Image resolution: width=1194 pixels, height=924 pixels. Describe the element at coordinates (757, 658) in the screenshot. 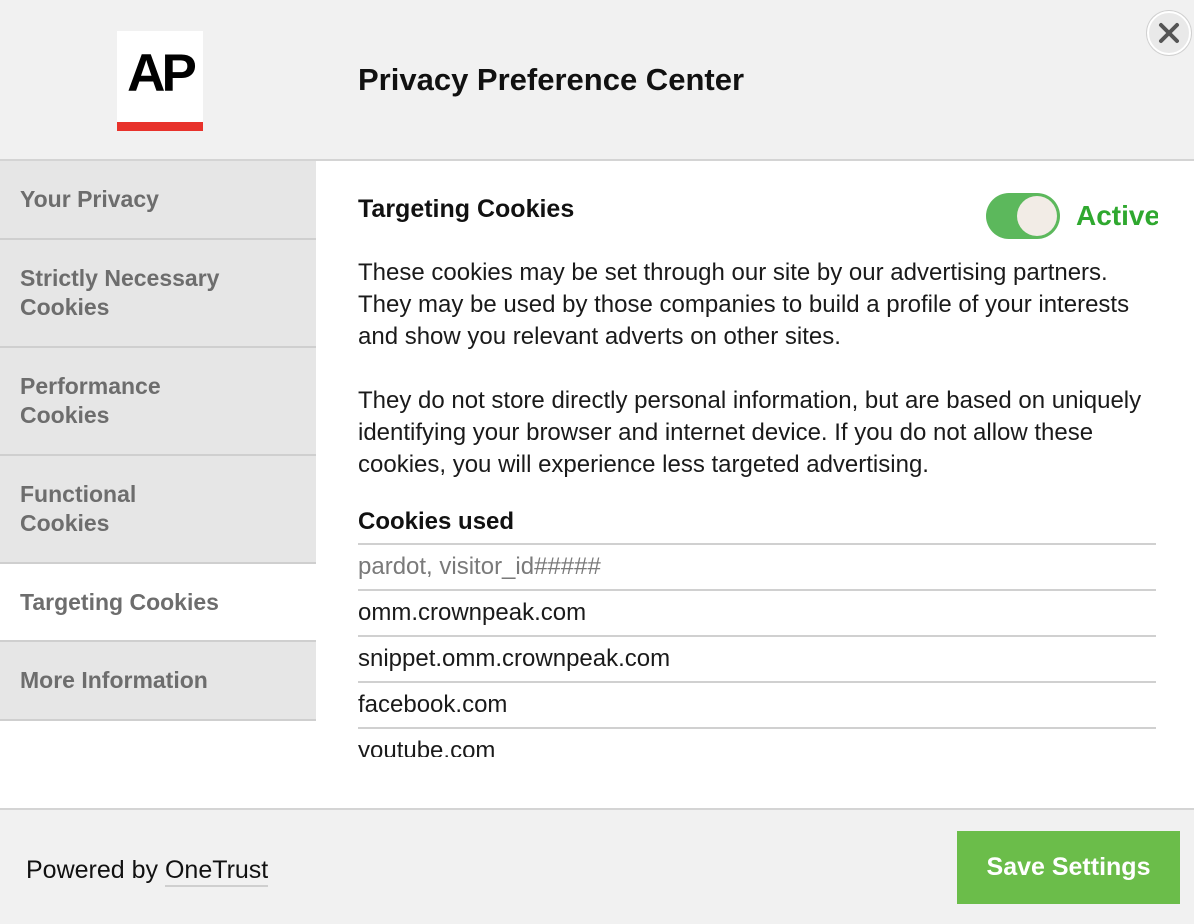

I see `cookie-item: snippet.omm.crownpeak.com` at that location.